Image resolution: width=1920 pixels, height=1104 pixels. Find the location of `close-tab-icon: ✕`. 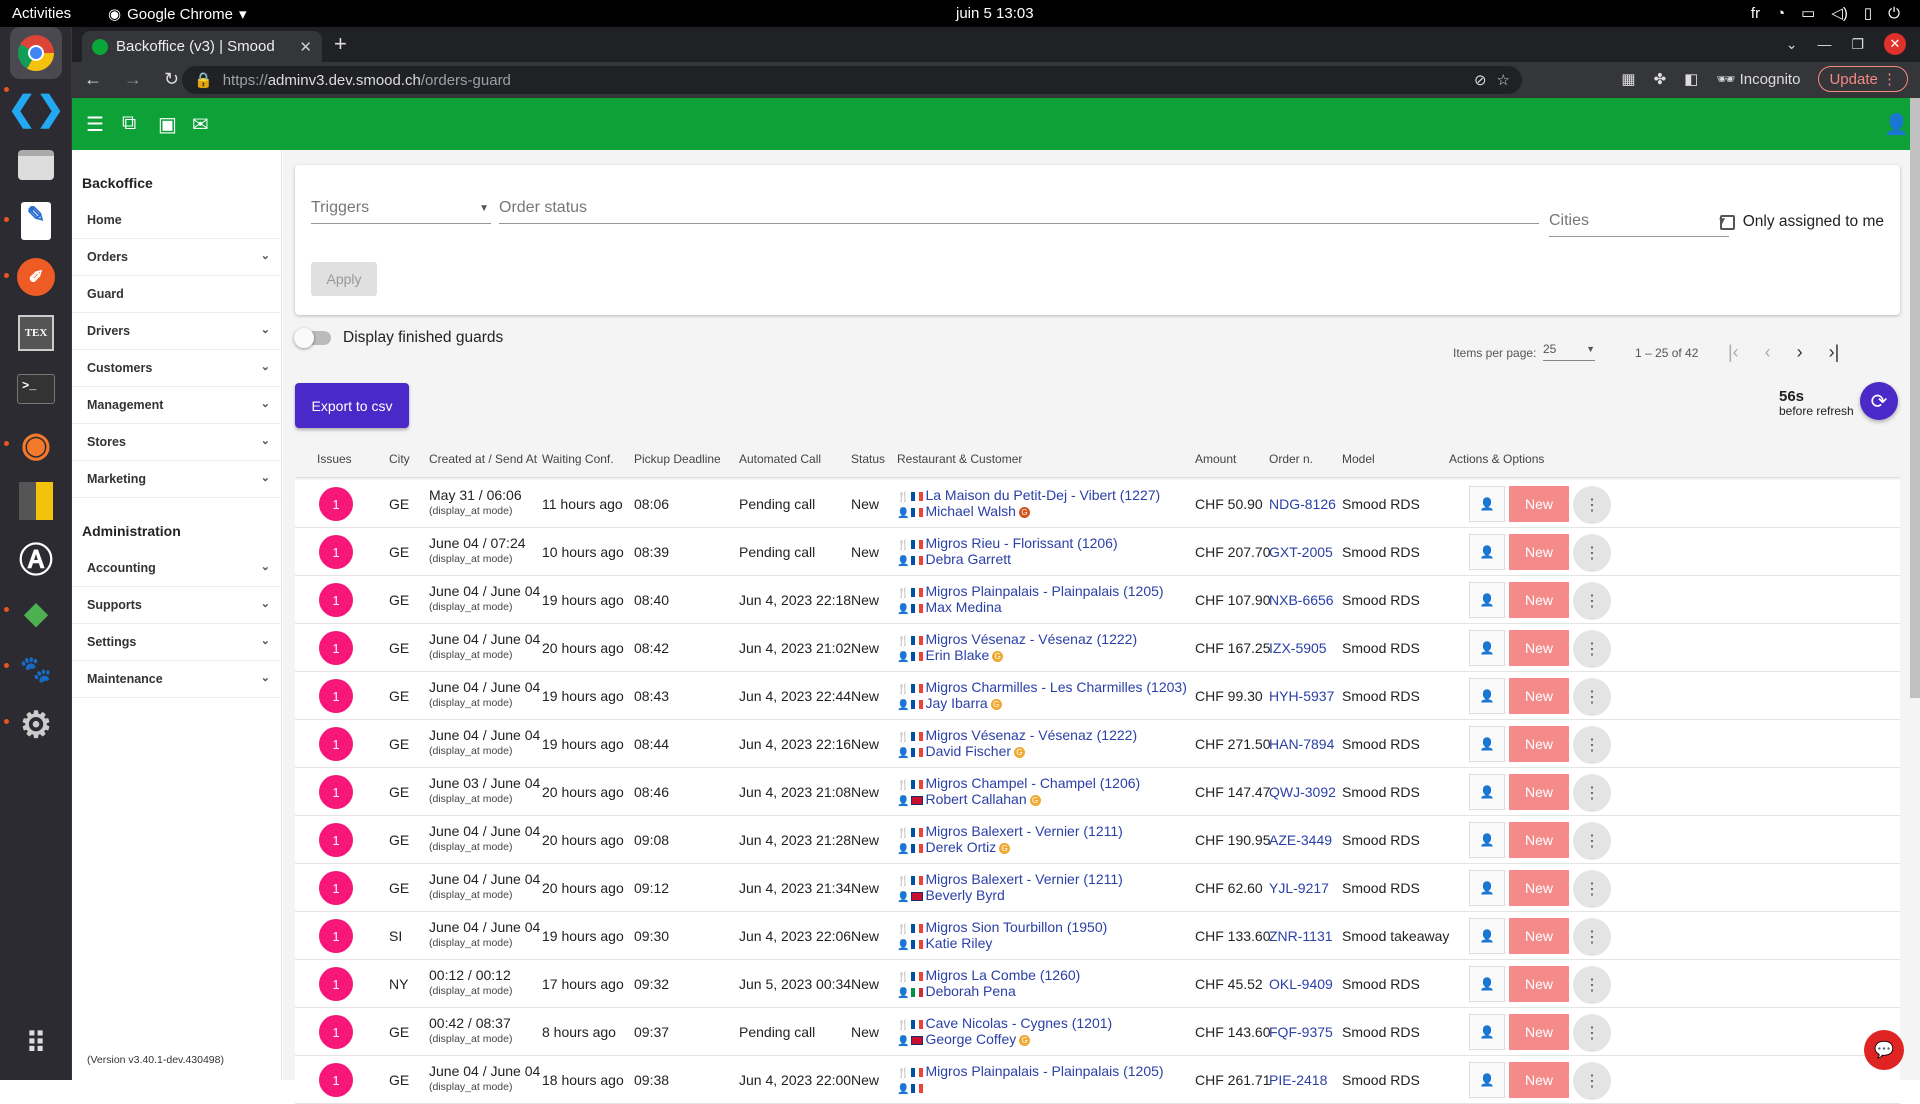

close-tab-icon: ✕ is located at coordinates (305, 47).